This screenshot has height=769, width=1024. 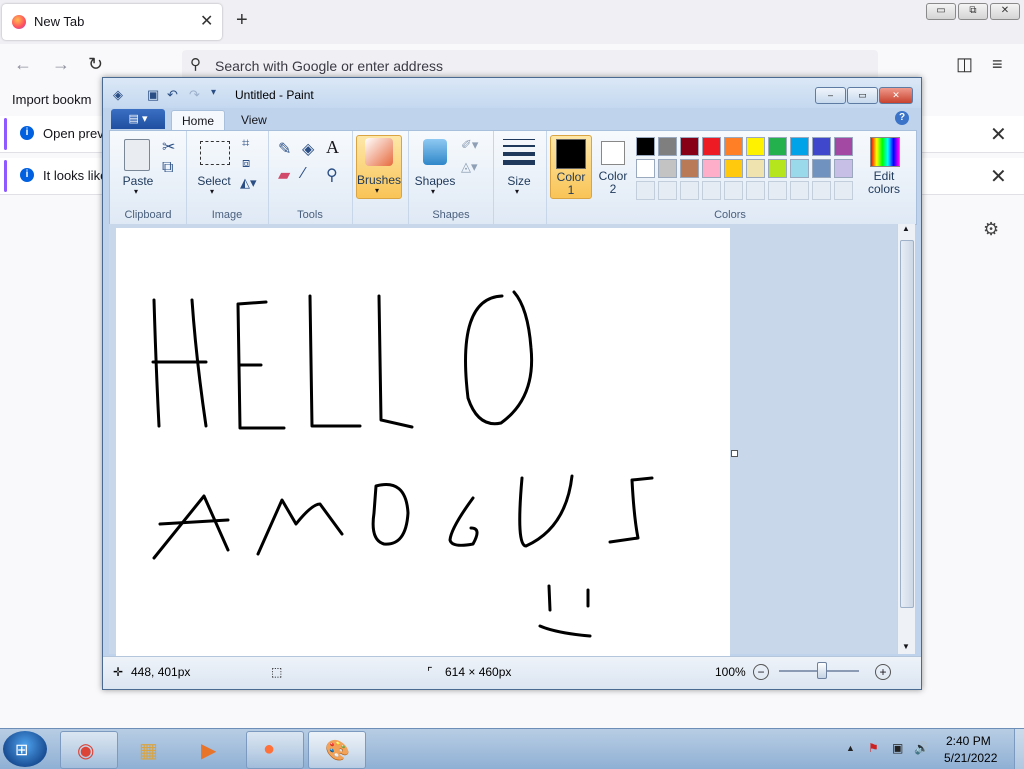 What do you see at coordinates (512, 93) in the screenshot?
I see `paint-title-bar: ◈ ▣ ↶ ↷ ▾ Untitled - Paint ‒ ▭ ✕` at bounding box center [512, 93].